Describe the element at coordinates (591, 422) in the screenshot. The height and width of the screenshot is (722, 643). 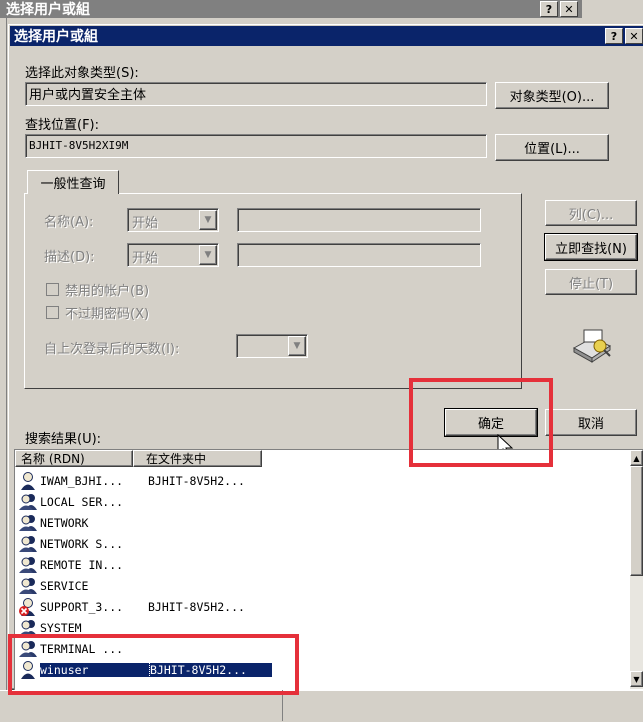
I see `cancel-button: 取消` at that location.